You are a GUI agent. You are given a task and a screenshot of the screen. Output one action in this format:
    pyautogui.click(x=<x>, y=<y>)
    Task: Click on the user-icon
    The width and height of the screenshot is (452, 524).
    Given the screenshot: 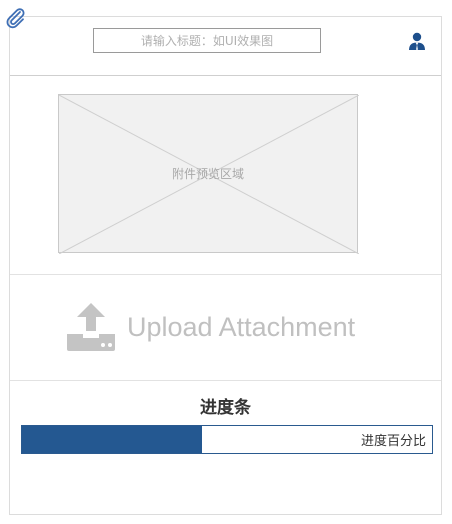 What is the action you would take?
    pyautogui.click(x=417, y=41)
    